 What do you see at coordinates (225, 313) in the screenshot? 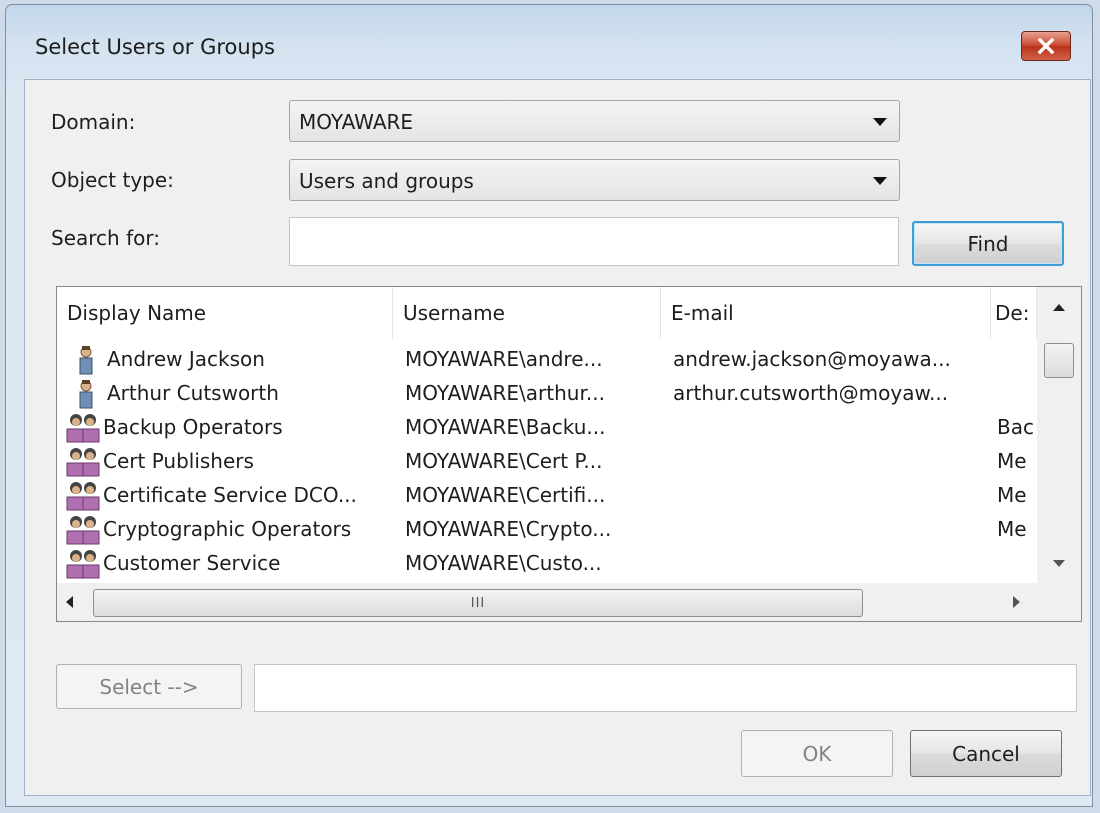
I see `column-header-display-name: Display Name` at bounding box center [225, 313].